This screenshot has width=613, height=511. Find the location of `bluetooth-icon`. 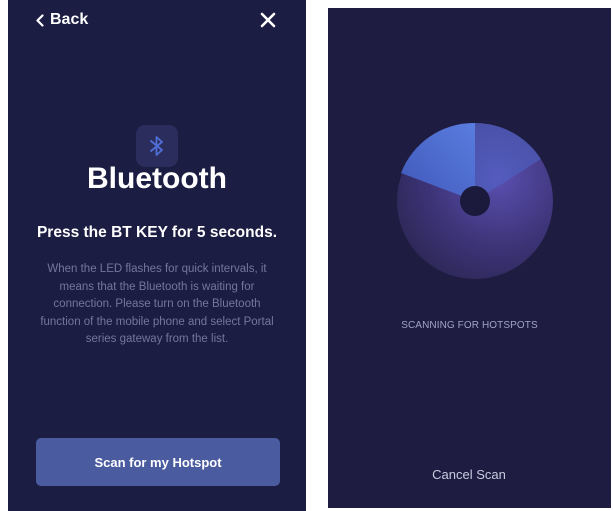

bluetooth-icon is located at coordinates (157, 146).